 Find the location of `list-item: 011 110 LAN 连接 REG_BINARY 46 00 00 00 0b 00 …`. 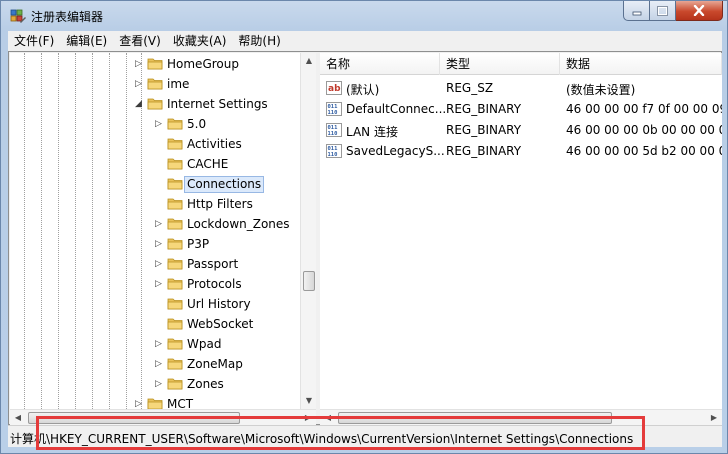

list-item: 011 110 LAN 连接 REG_BINARY 46 00 00 00 0b 00 … is located at coordinates (521, 130).